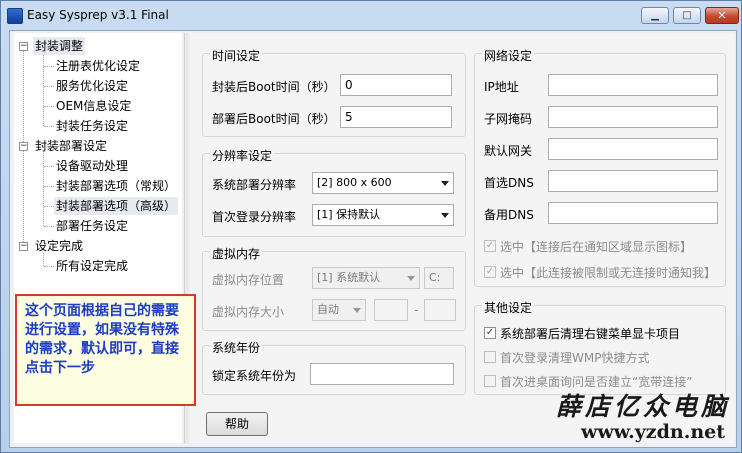  What do you see at coordinates (15, 16) in the screenshot?
I see `app-icon` at bounding box center [15, 16].